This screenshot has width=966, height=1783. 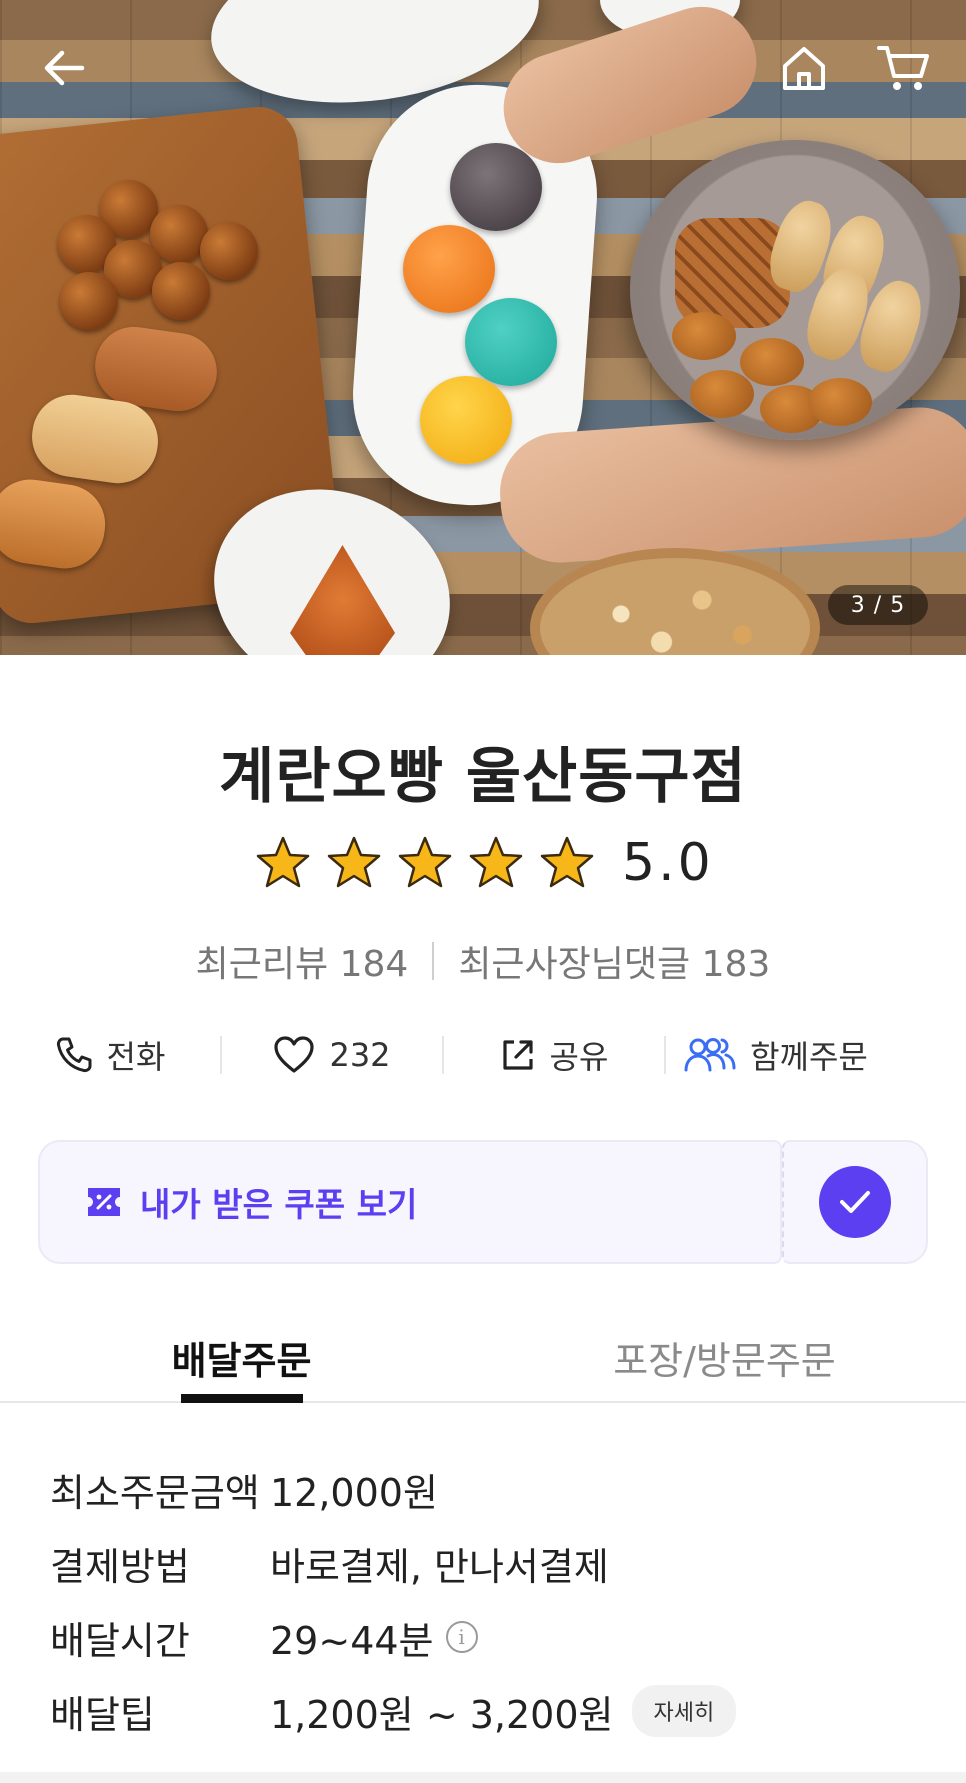 I want to click on coupon-banner: 내가 받은 쿠폰 보기, so click(x=483, y=1202).